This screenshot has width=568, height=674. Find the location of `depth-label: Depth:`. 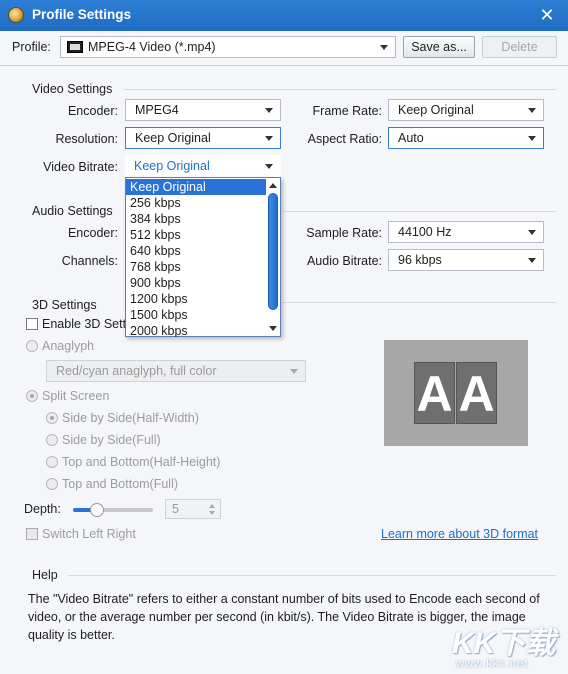

depth-label: Depth: is located at coordinates (42, 509).